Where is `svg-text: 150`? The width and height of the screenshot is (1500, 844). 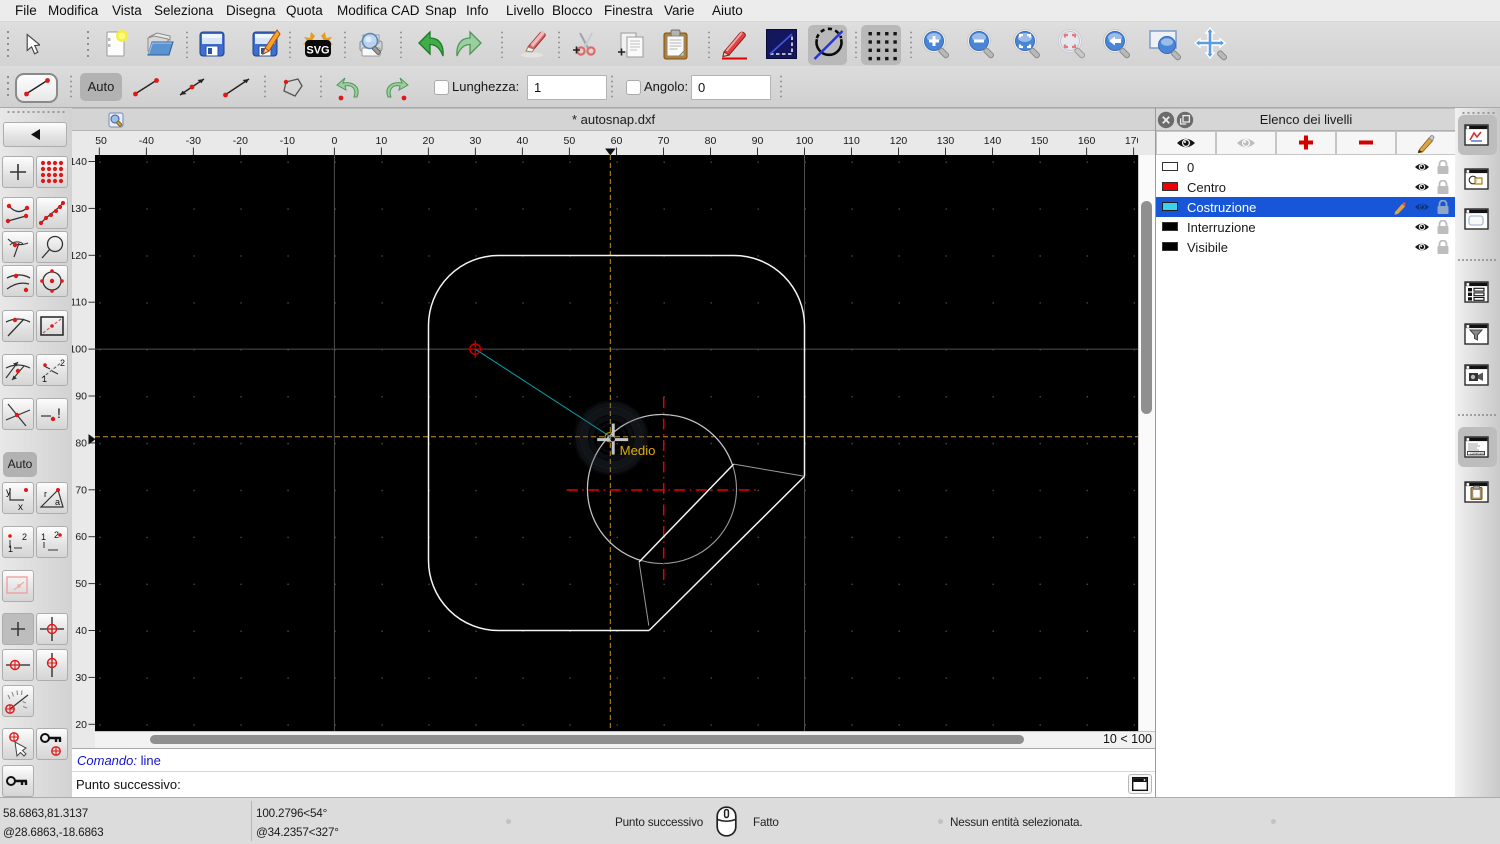
svg-text: 150 is located at coordinates (1040, 141).